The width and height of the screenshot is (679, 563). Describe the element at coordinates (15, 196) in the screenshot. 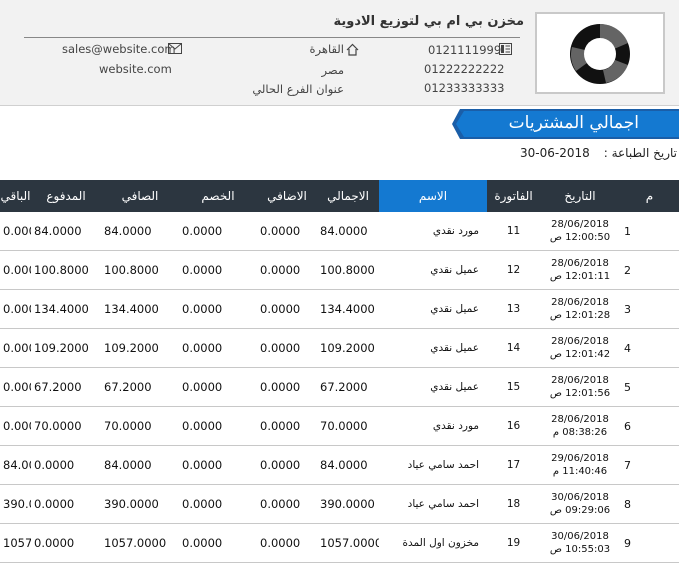

I see `column-header-remaining: الباقي` at that location.